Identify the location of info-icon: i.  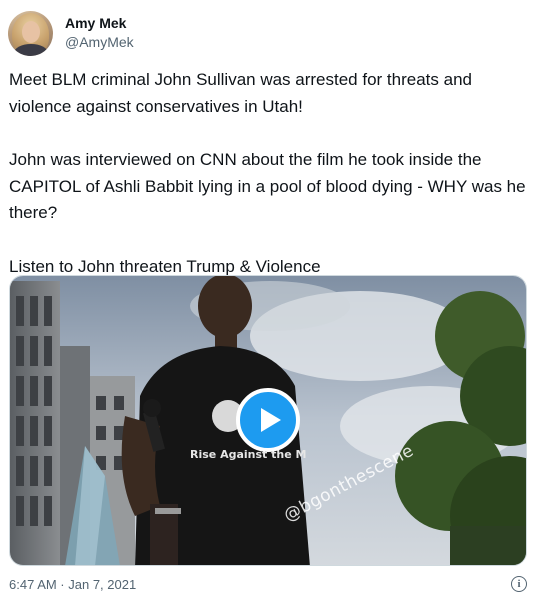
(519, 584).